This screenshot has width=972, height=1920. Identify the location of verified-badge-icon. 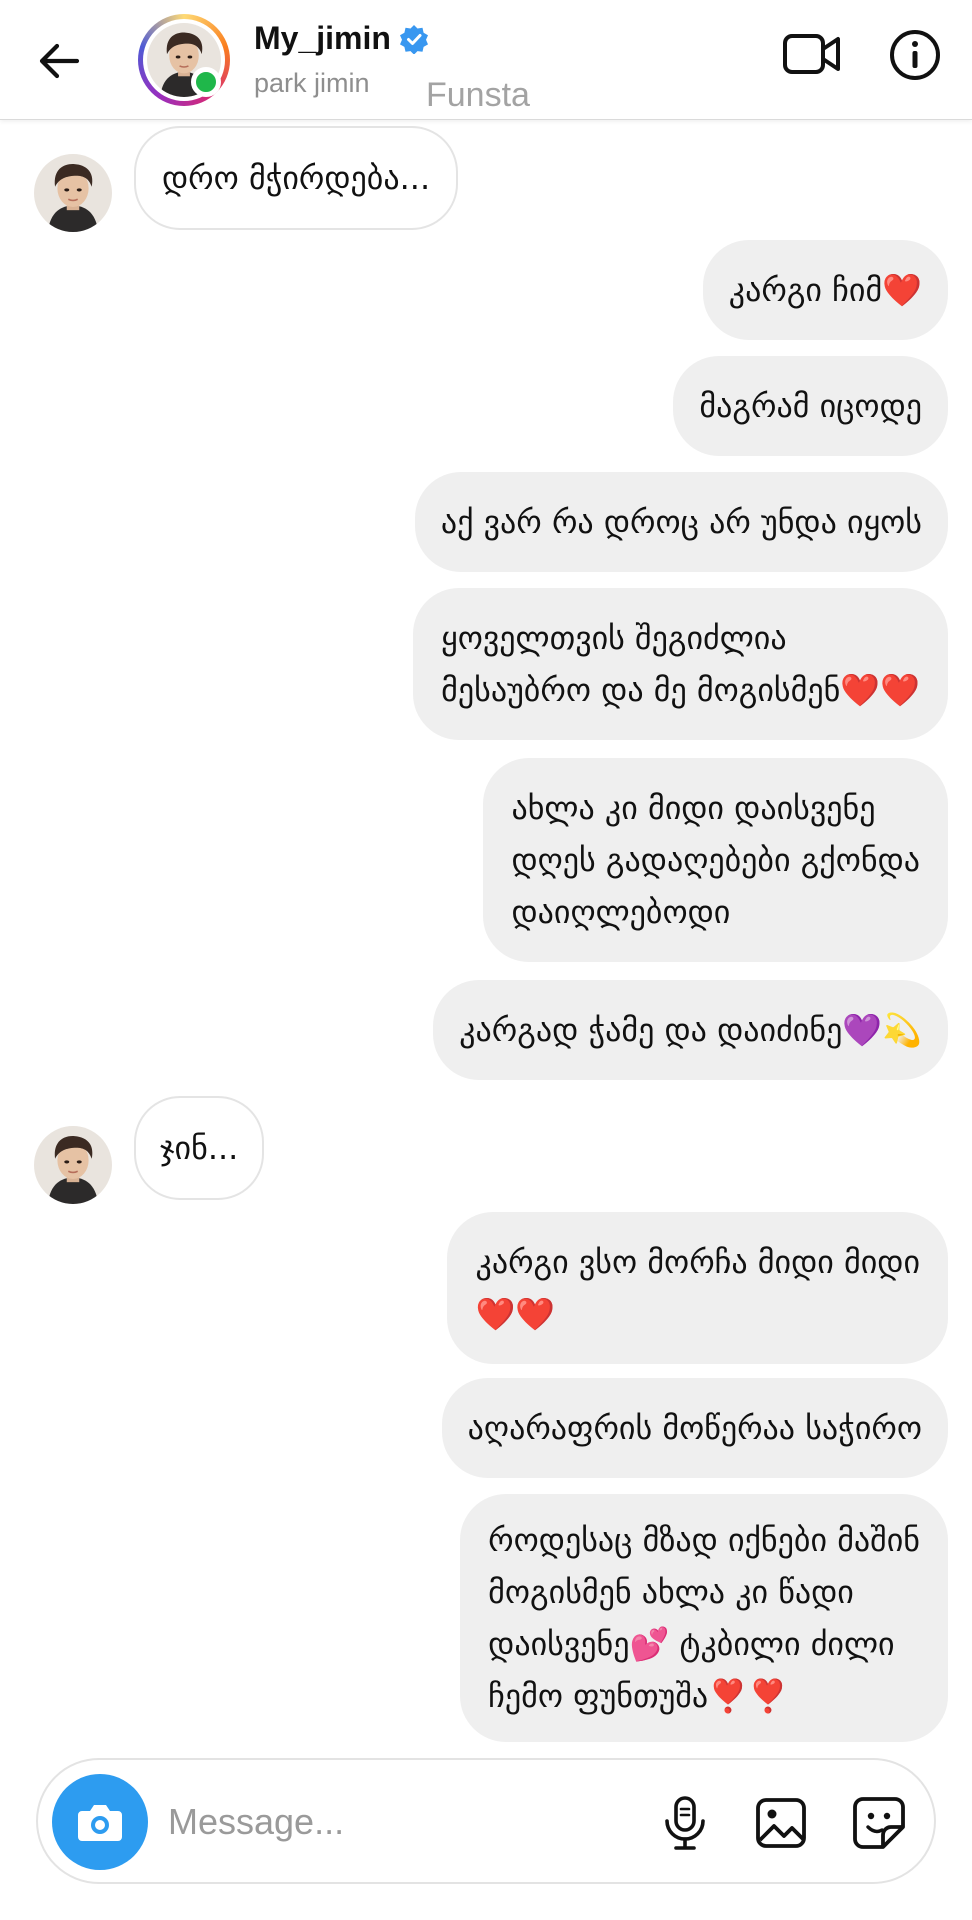
(413, 39).